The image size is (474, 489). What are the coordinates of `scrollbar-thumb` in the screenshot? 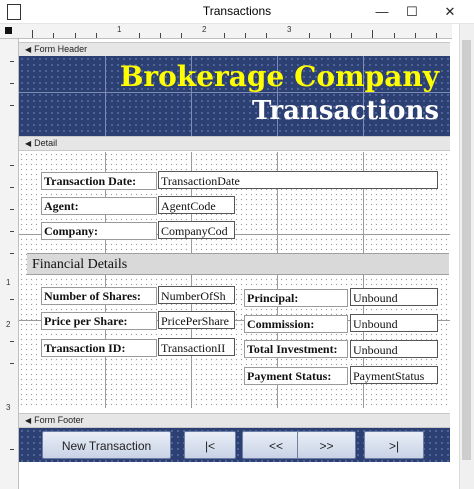 It's located at (466, 250).